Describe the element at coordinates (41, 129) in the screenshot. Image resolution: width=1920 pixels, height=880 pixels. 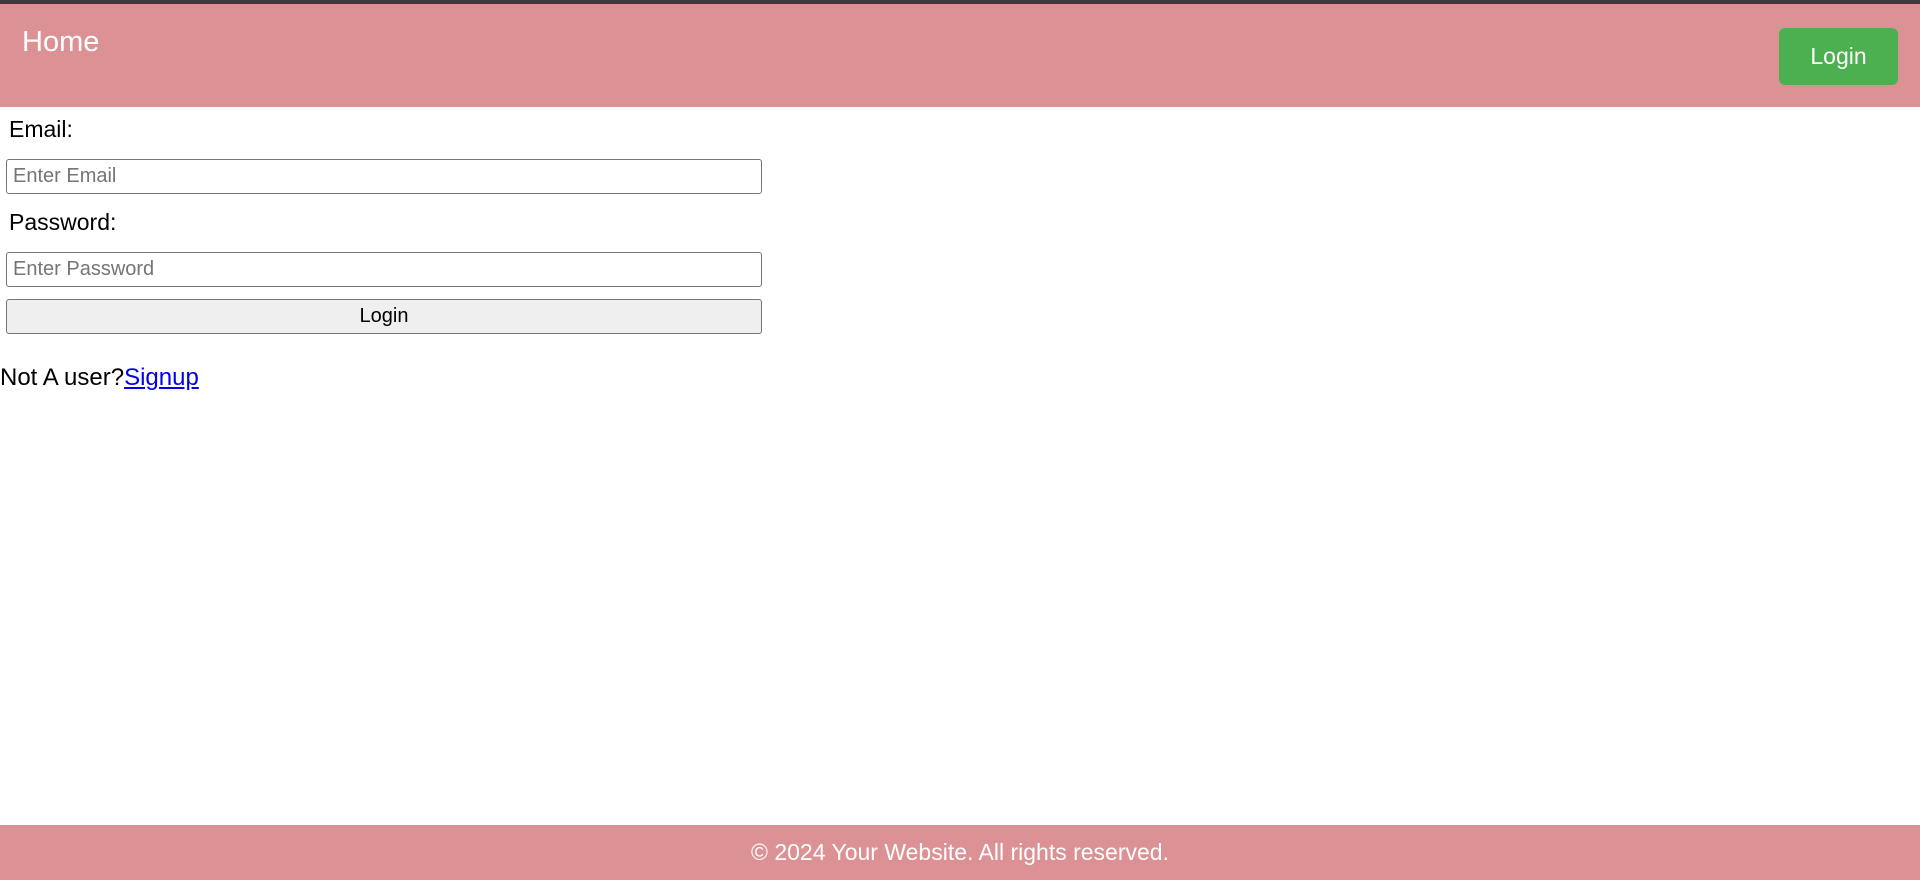
I see `email-label: Email:` at that location.